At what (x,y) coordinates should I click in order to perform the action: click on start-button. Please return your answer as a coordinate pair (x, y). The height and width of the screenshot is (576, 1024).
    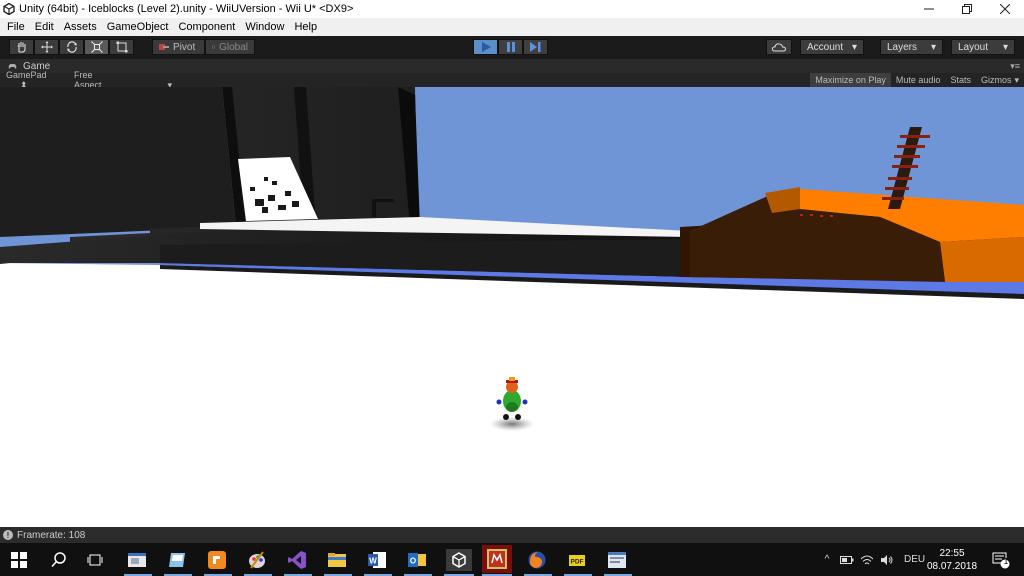
    Looking at the image, I should click on (19, 560).